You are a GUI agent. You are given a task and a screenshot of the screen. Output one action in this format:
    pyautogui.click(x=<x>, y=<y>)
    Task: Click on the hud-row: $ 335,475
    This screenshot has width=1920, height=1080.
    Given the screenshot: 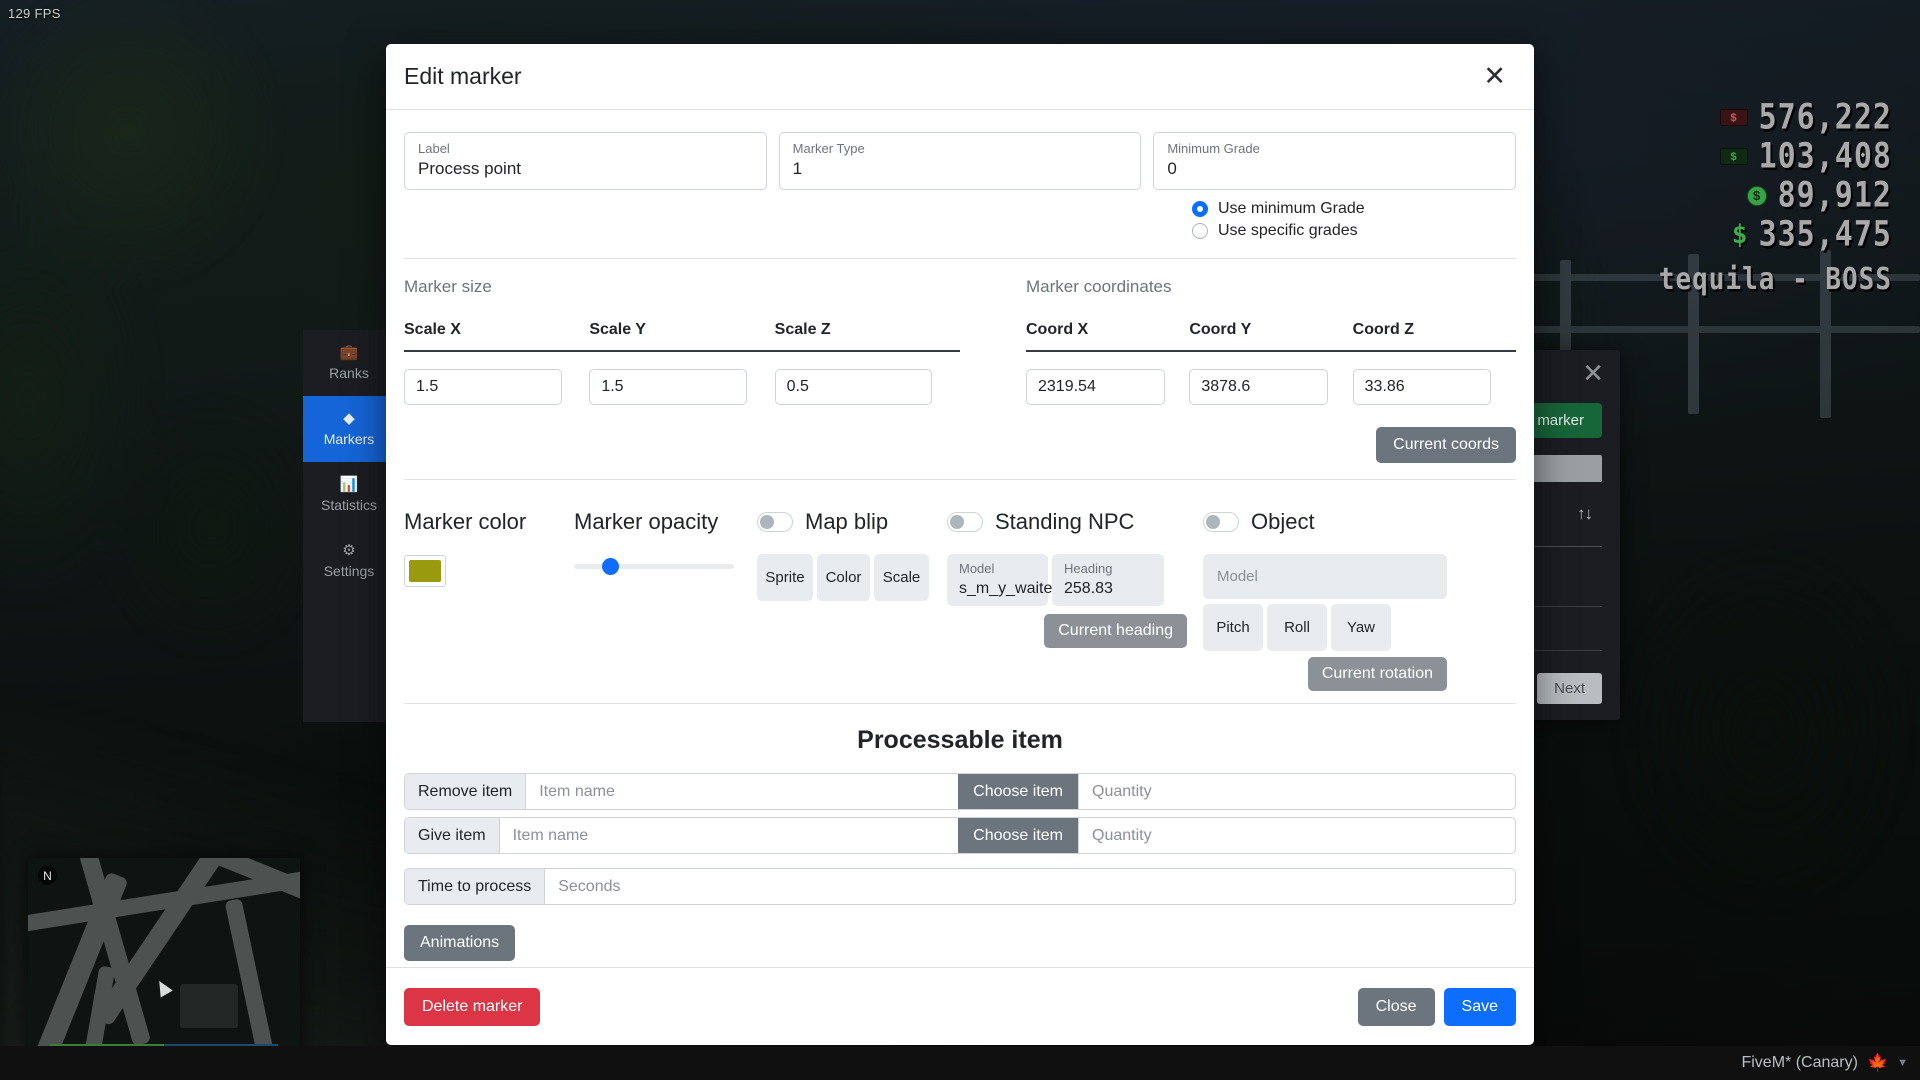 What is the action you would take?
    pyautogui.click(x=1812, y=234)
    